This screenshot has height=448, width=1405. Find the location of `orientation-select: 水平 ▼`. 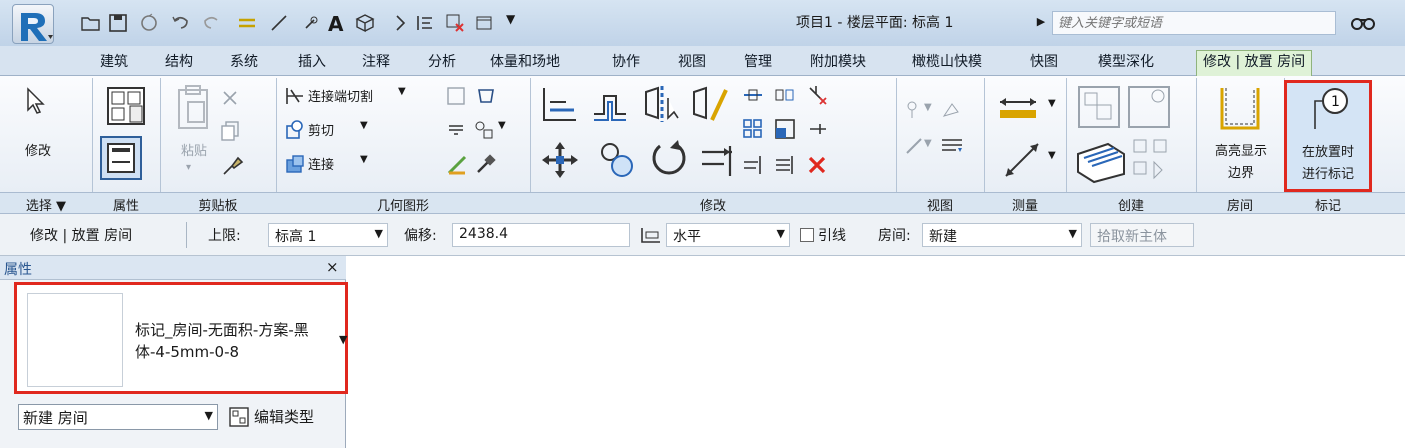

orientation-select: 水平 ▼ is located at coordinates (728, 235).